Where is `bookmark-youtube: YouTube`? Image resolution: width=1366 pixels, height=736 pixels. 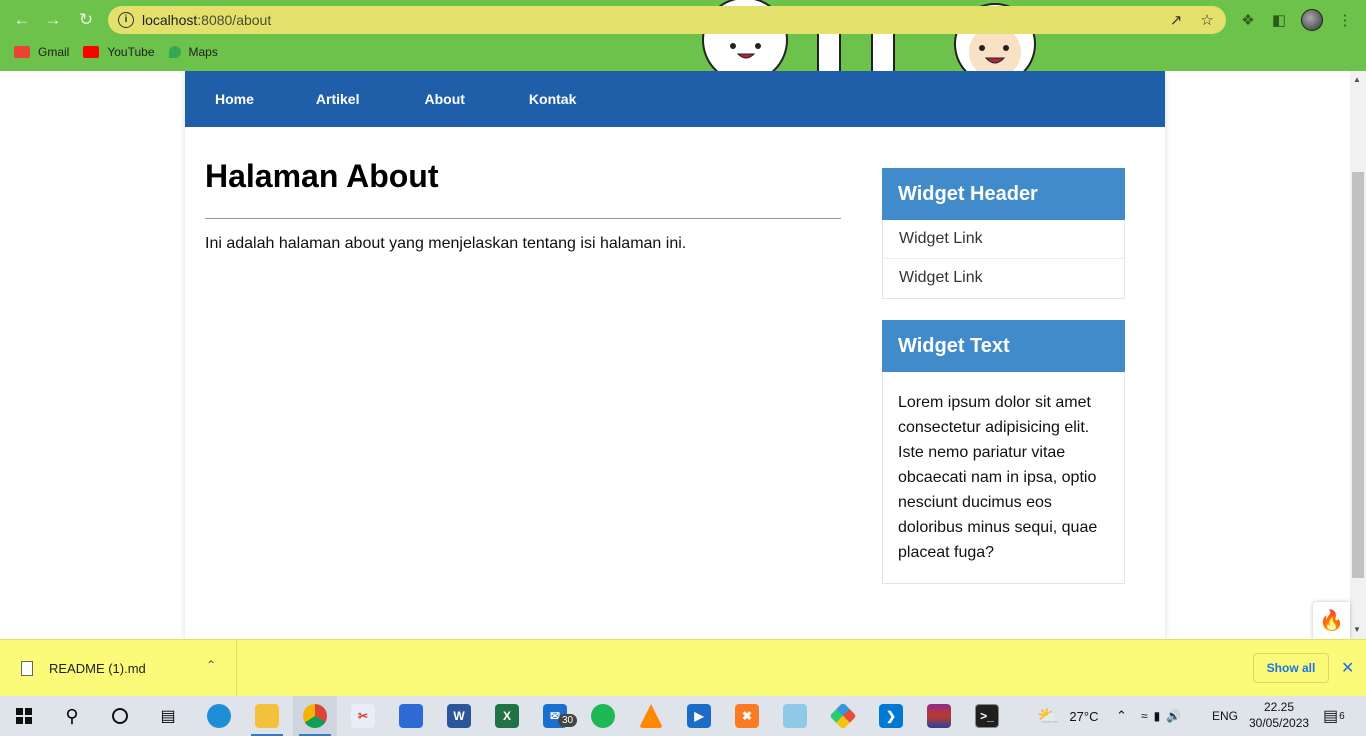 bookmark-youtube: YouTube is located at coordinates (119, 52).